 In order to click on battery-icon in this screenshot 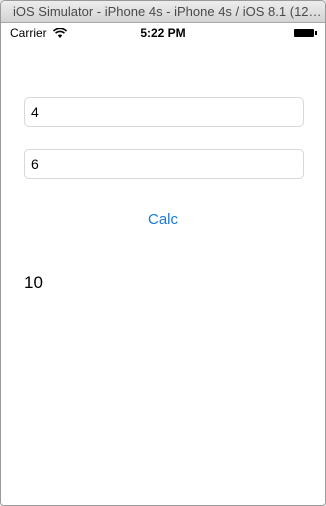, I will do `click(305, 33)`.